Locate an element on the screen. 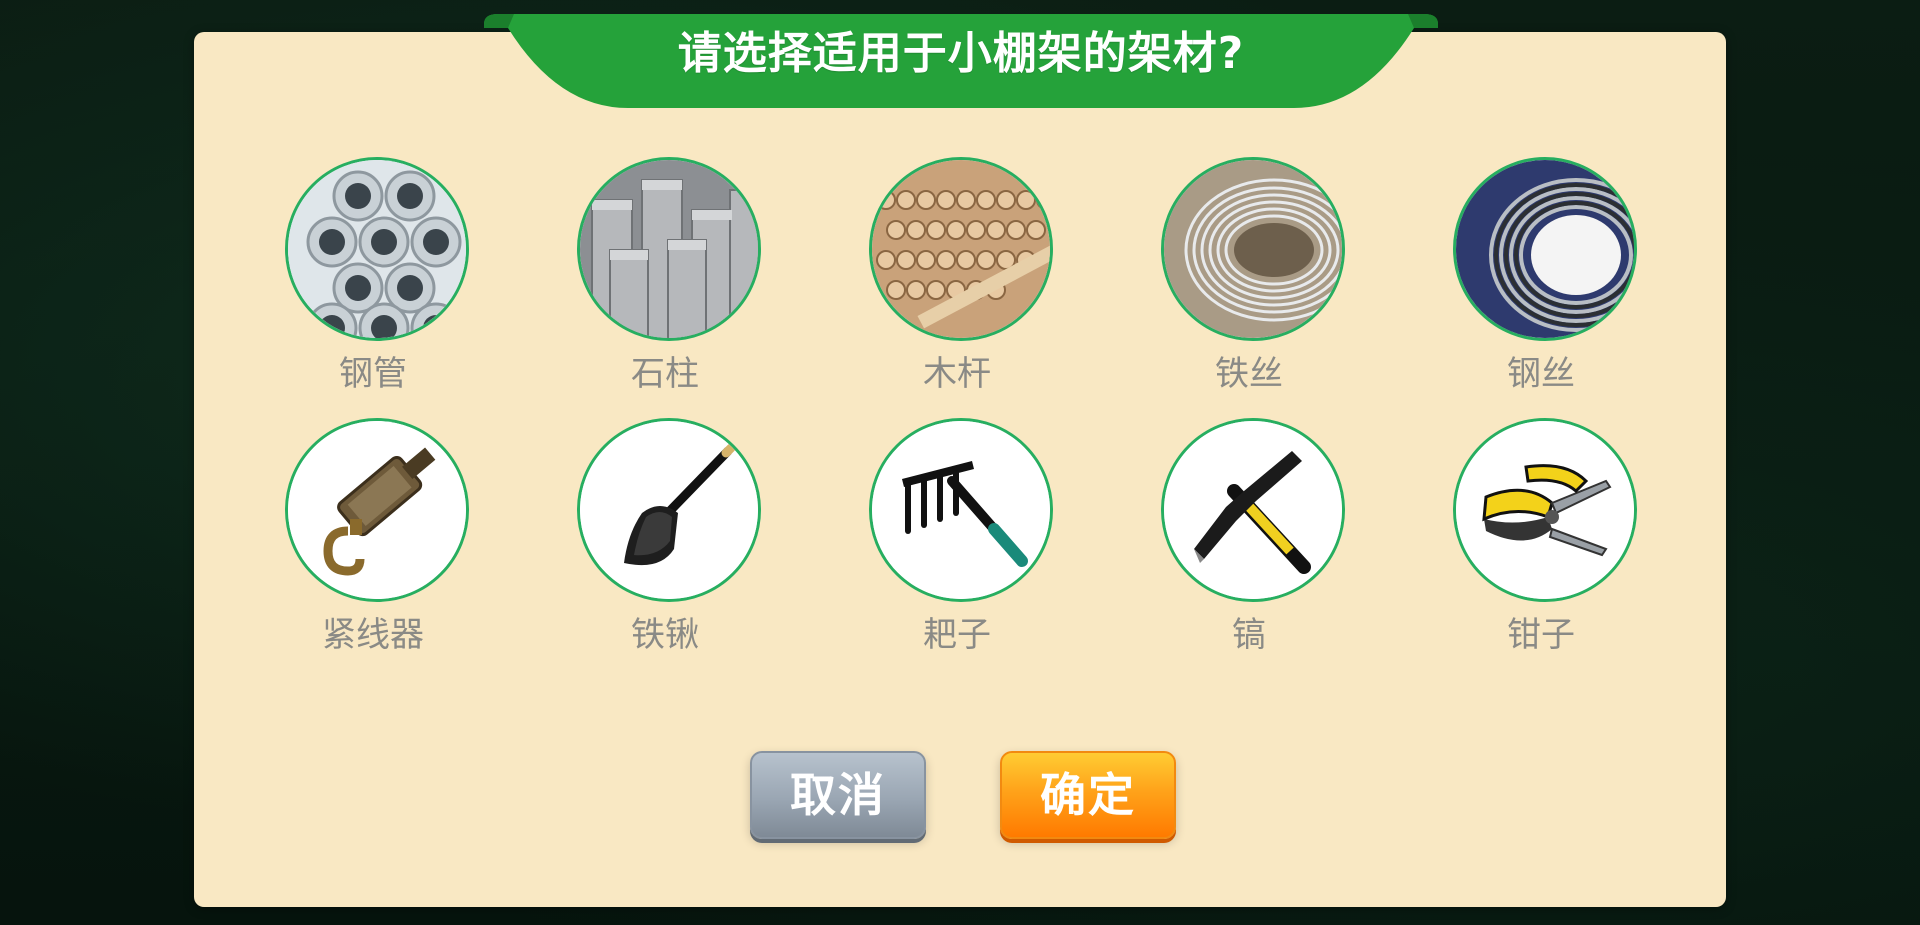 Image resolution: width=1920 pixels, height=925 pixels. option-wire-tightener: 紧线器 is located at coordinates (373, 548).